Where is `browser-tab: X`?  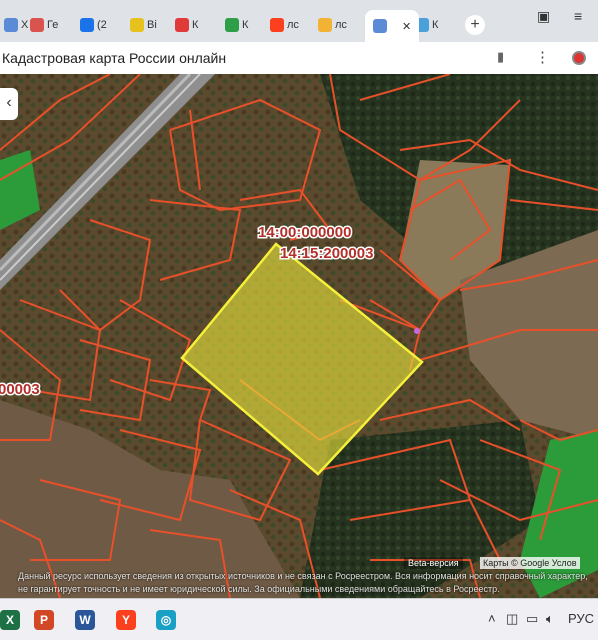
browser-tab: X is located at coordinates (16, 25).